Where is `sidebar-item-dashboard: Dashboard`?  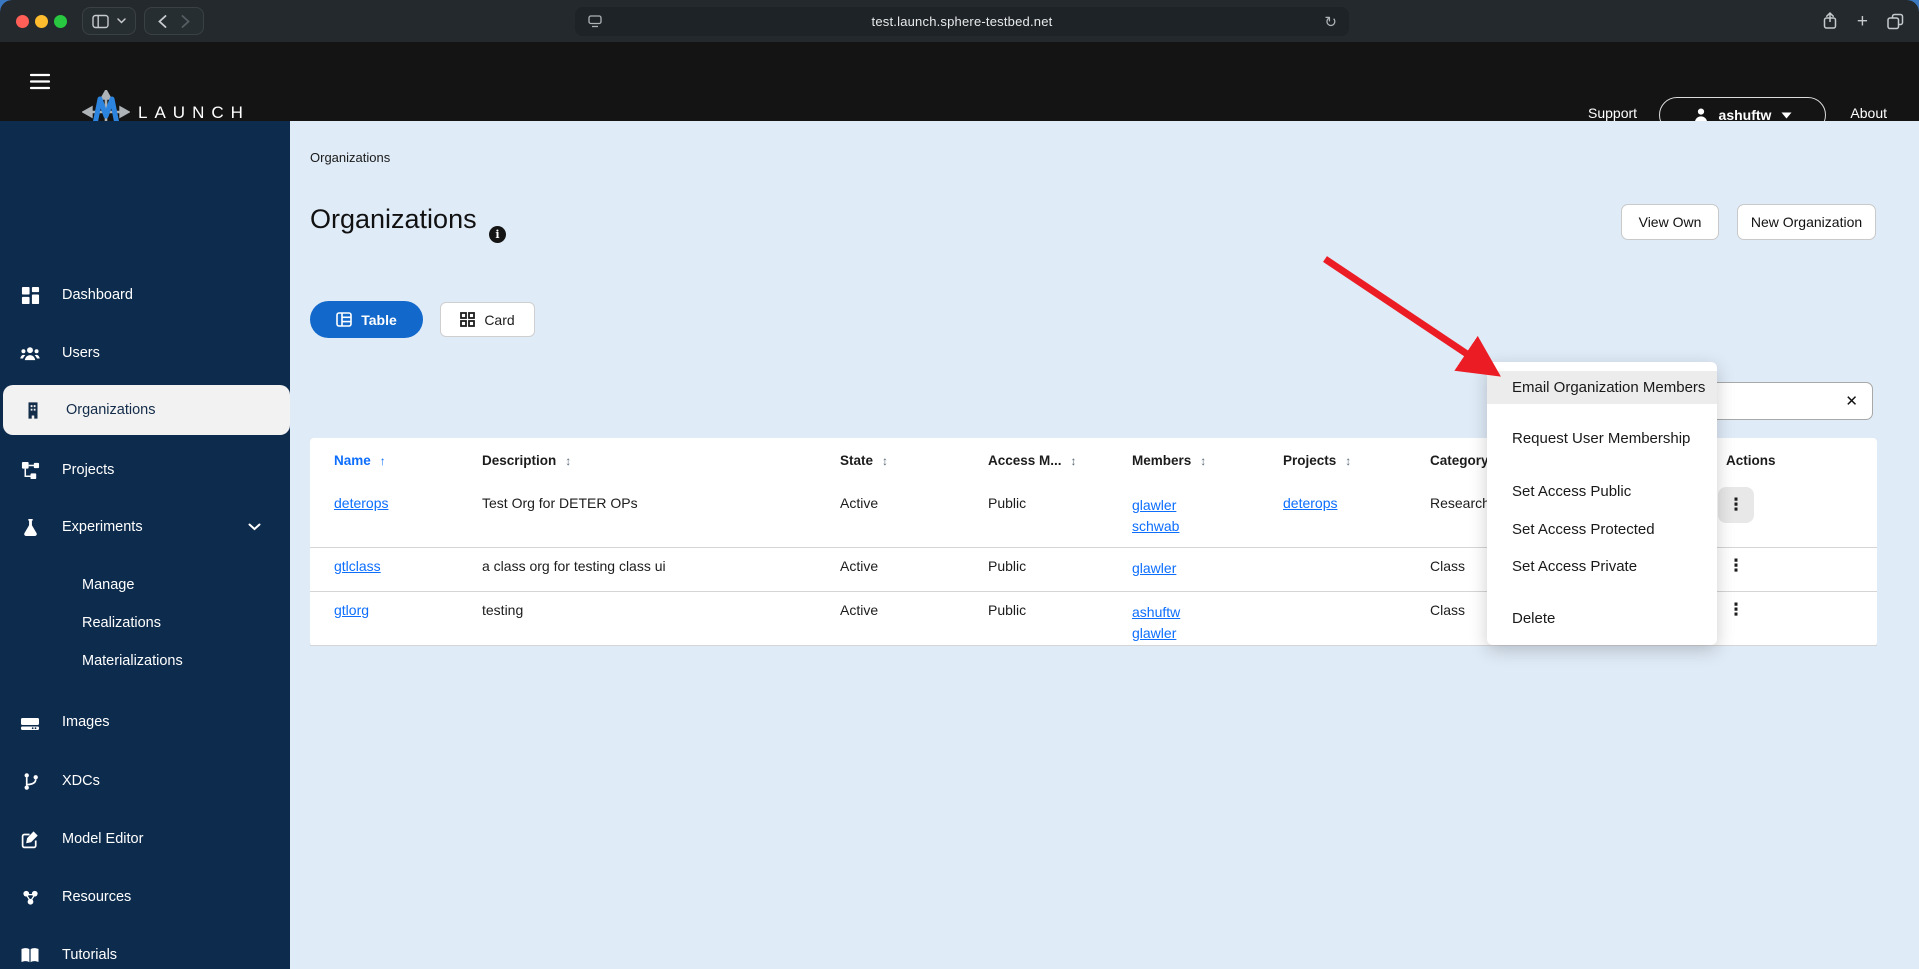 sidebar-item-dashboard: Dashboard is located at coordinates (145, 295).